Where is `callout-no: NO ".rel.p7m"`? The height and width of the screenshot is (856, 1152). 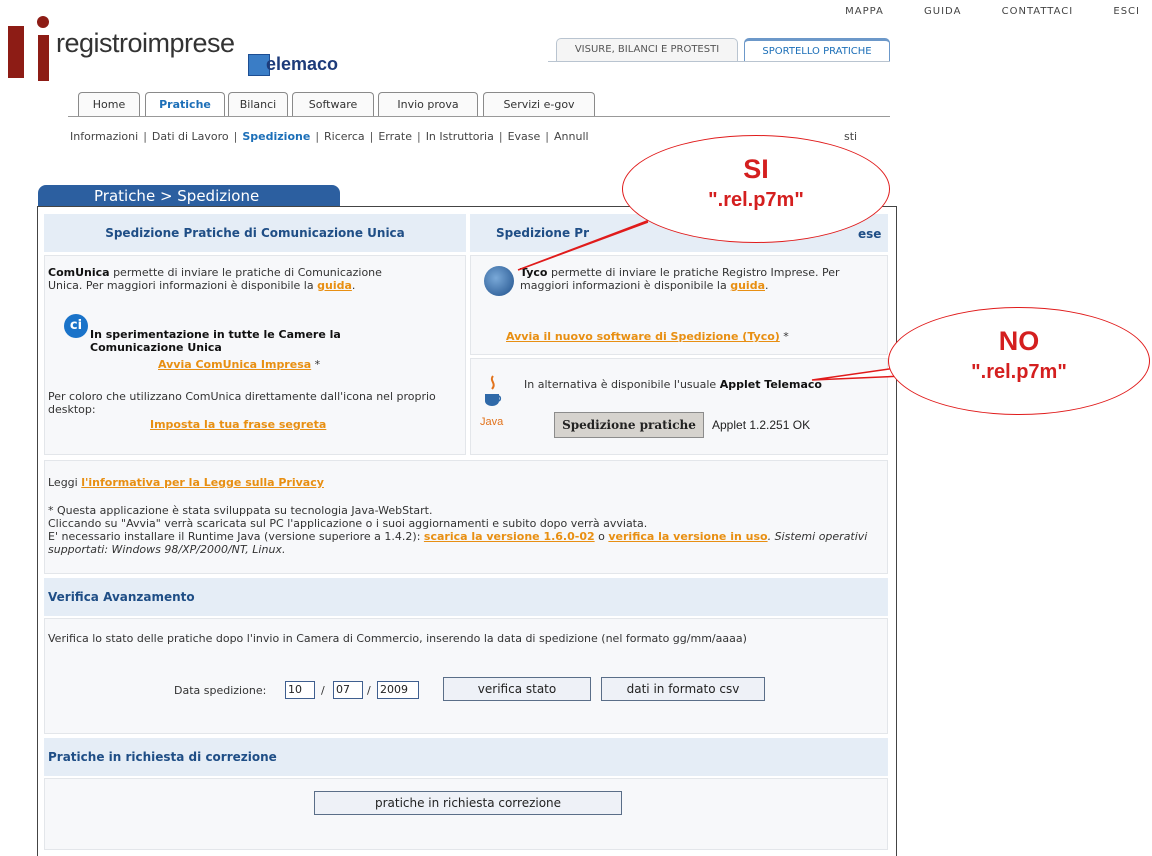 callout-no: NO ".rel.p7m" is located at coordinates (1019, 361).